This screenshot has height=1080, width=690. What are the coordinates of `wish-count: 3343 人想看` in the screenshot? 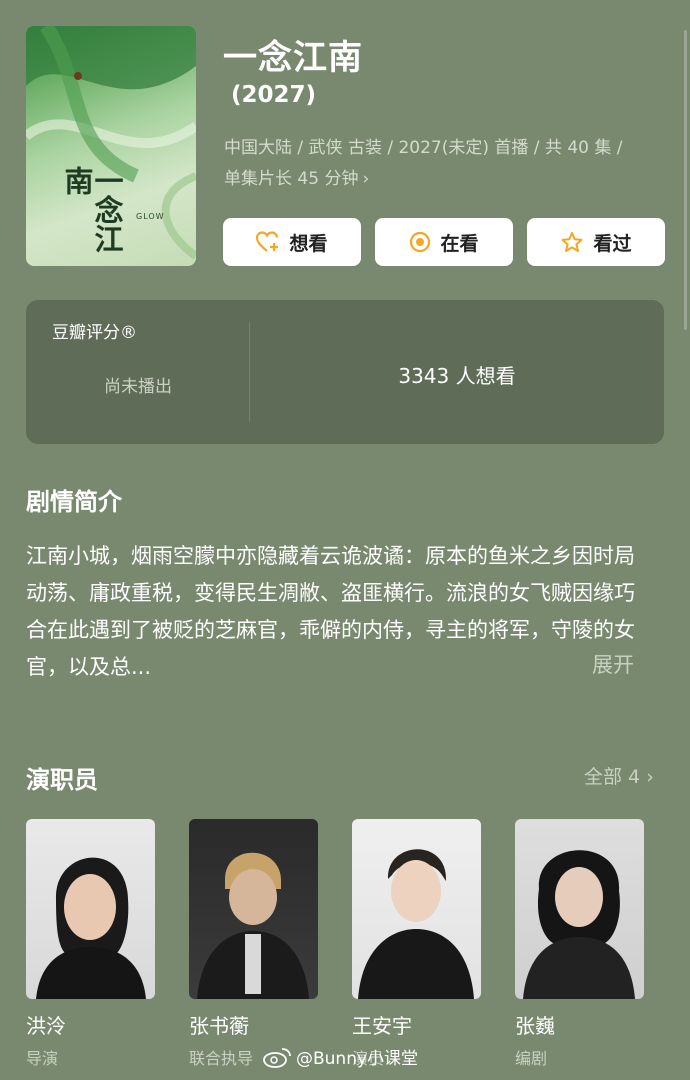 It's located at (457, 376).